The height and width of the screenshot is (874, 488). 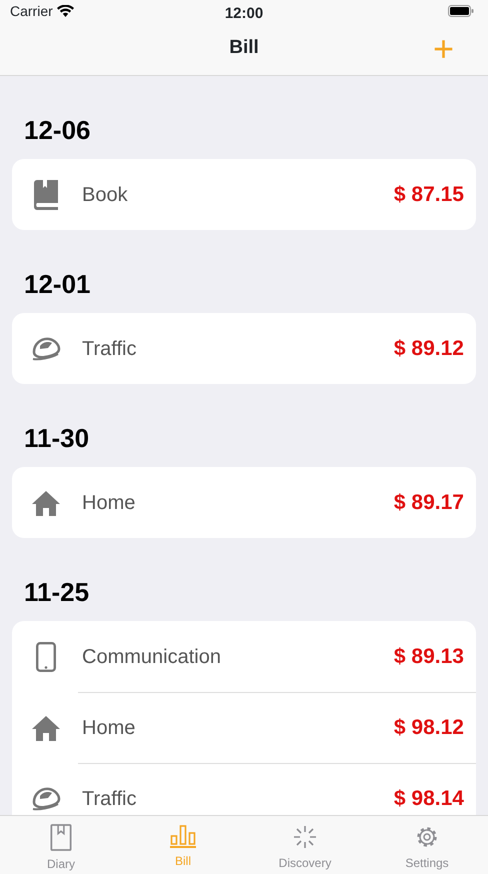 I want to click on notebook-icon, so click(x=61, y=837).